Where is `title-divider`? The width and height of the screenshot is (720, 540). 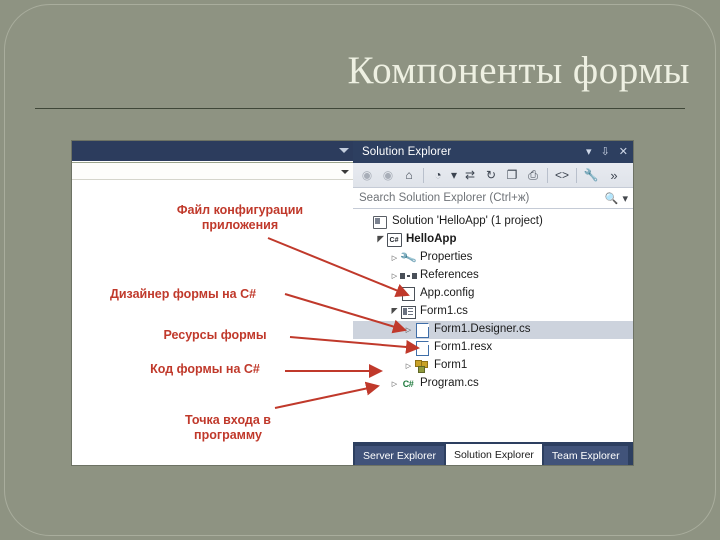 title-divider is located at coordinates (360, 108).